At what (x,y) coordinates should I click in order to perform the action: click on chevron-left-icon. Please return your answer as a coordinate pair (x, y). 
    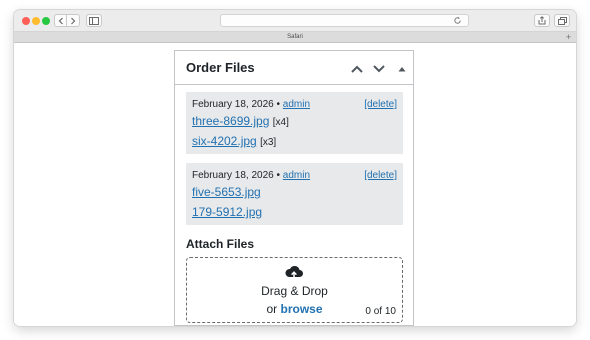
    Looking at the image, I should click on (60, 20).